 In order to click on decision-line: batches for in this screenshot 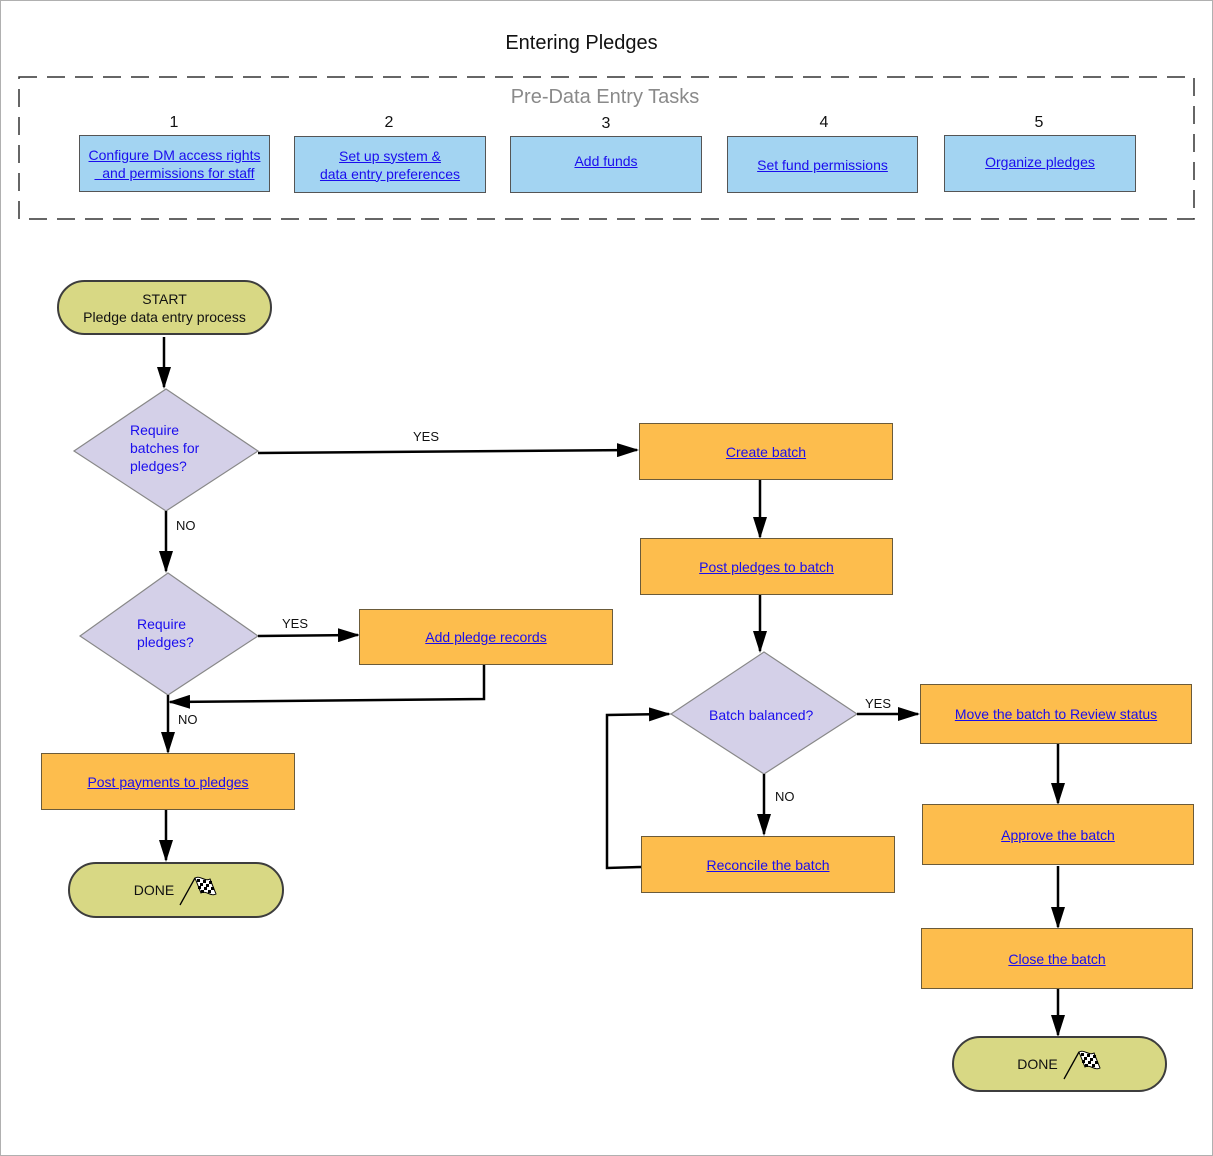, I will do `click(165, 448)`.